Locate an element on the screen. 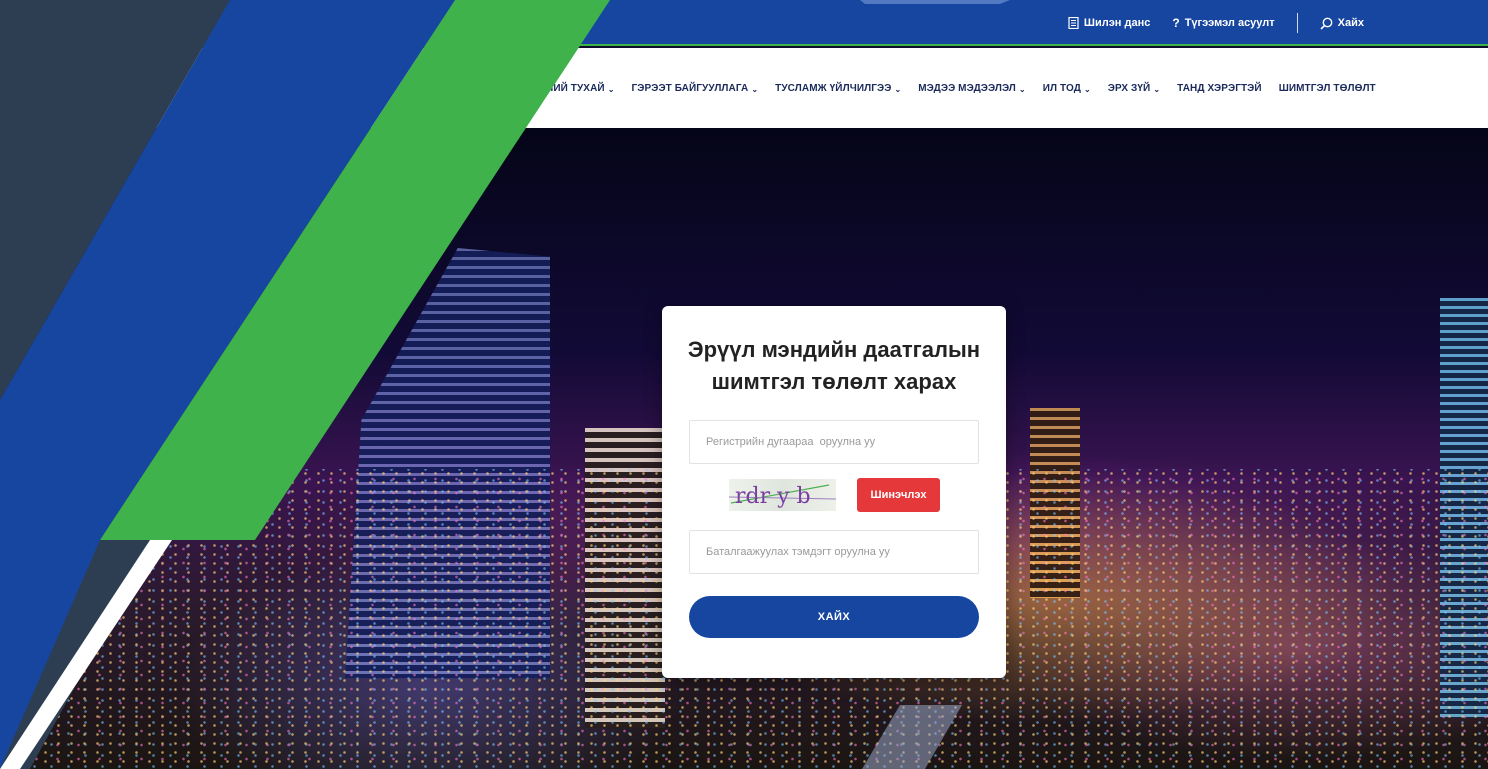  nav-item-contracted-orgs: ГЭРЭЭТ БАЙГУУЛЛАГА ⌄ is located at coordinates (695, 88).